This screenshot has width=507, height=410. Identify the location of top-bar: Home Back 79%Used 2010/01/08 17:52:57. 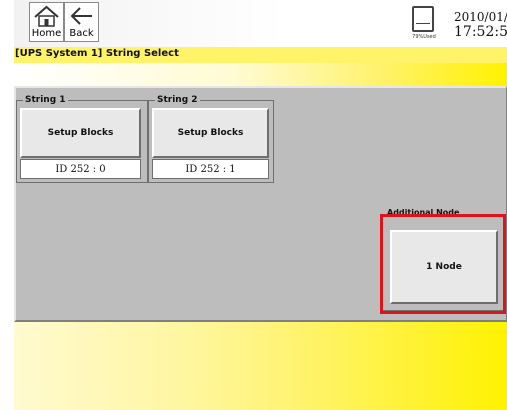
(260, 23).